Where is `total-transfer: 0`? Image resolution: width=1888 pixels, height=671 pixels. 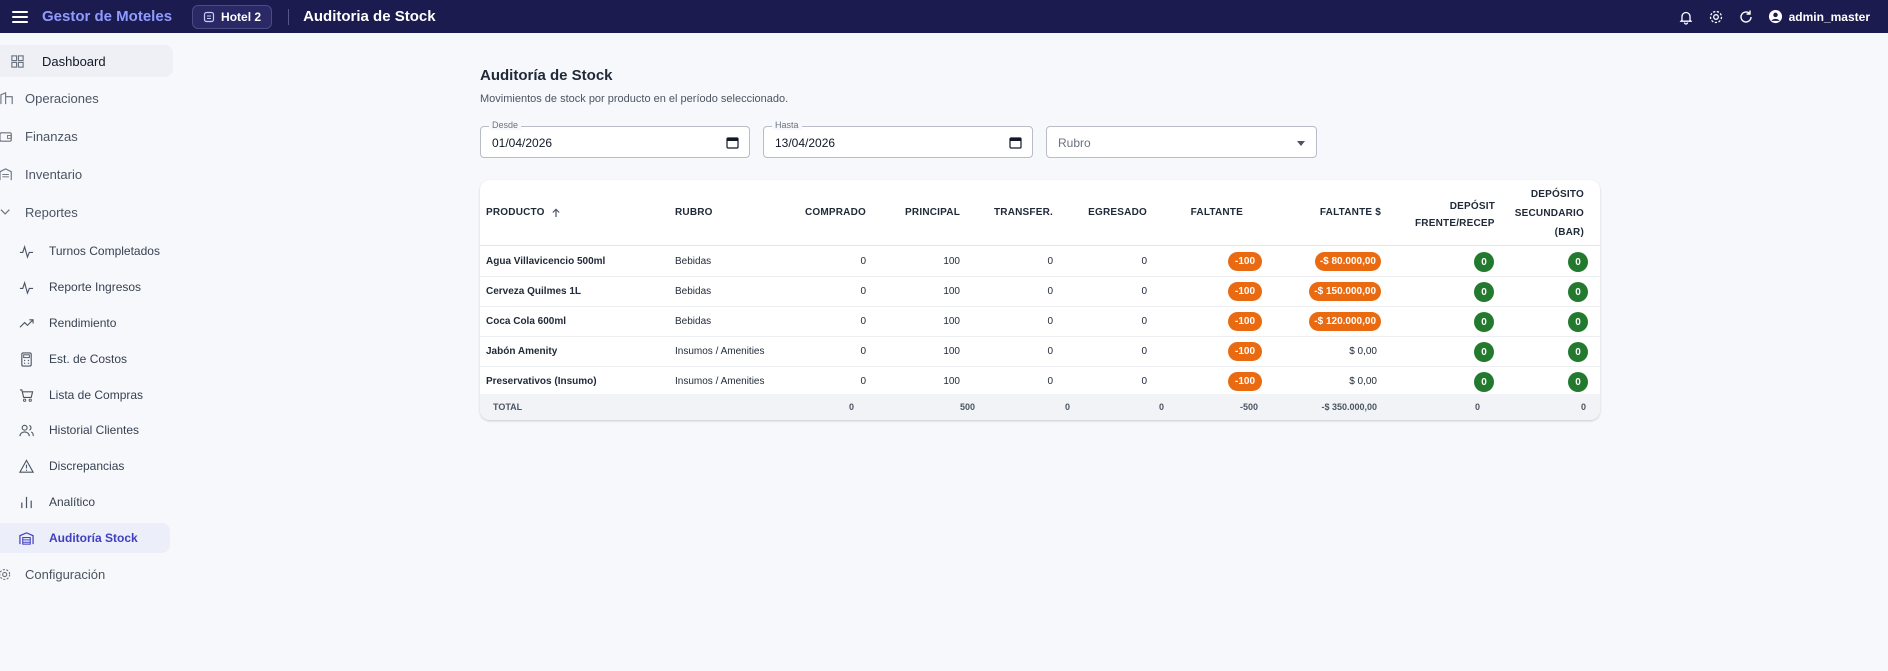
total-transfer: 0 is located at coordinates (1067, 407).